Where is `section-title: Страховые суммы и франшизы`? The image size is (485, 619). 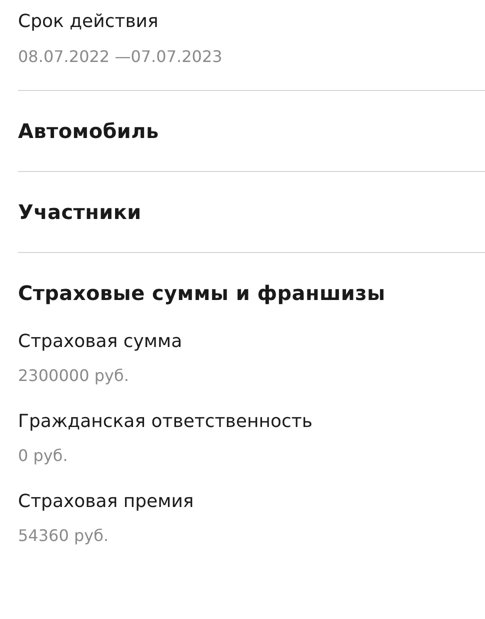 section-title: Страховые суммы и франшизы is located at coordinates (202, 293).